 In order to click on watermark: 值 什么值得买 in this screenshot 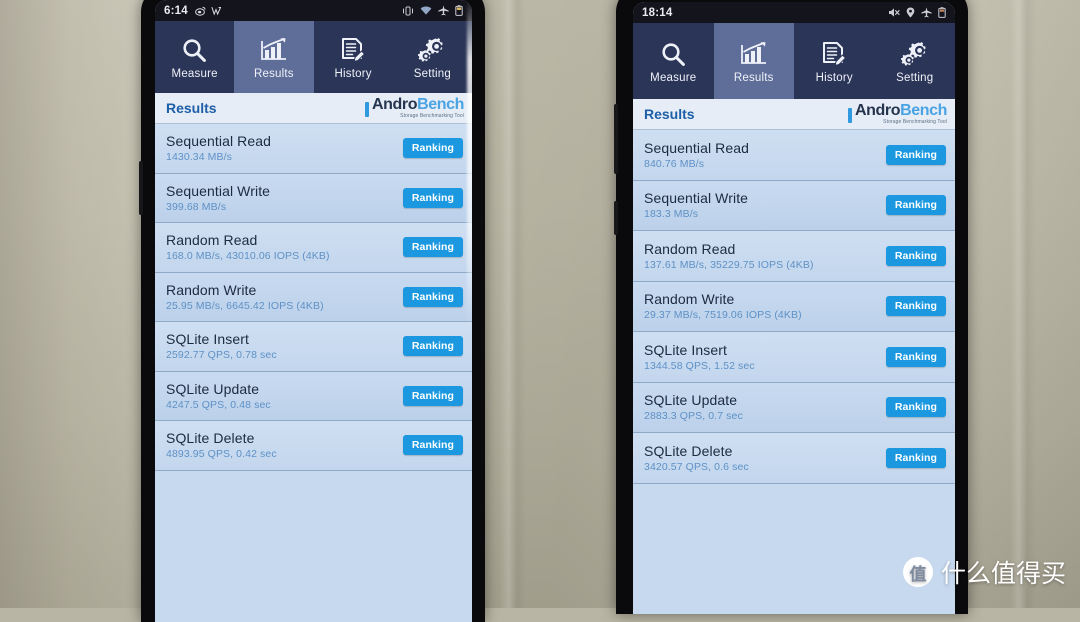, I will do `click(984, 572)`.